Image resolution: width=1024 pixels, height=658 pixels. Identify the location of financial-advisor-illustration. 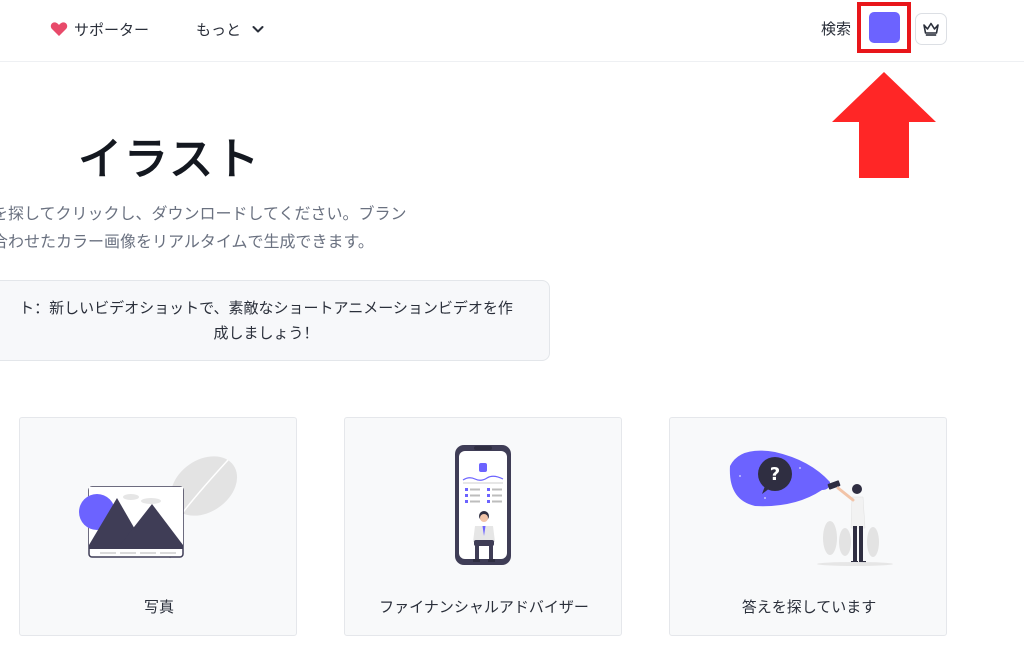
(483, 505).